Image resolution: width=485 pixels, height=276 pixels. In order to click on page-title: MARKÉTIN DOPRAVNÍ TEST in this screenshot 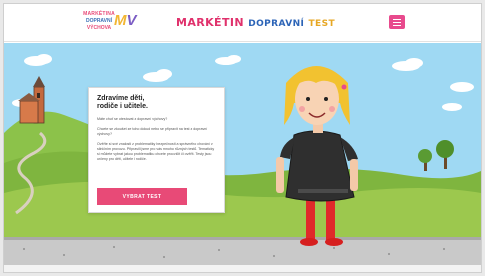, I will do `click(255, 22)`.